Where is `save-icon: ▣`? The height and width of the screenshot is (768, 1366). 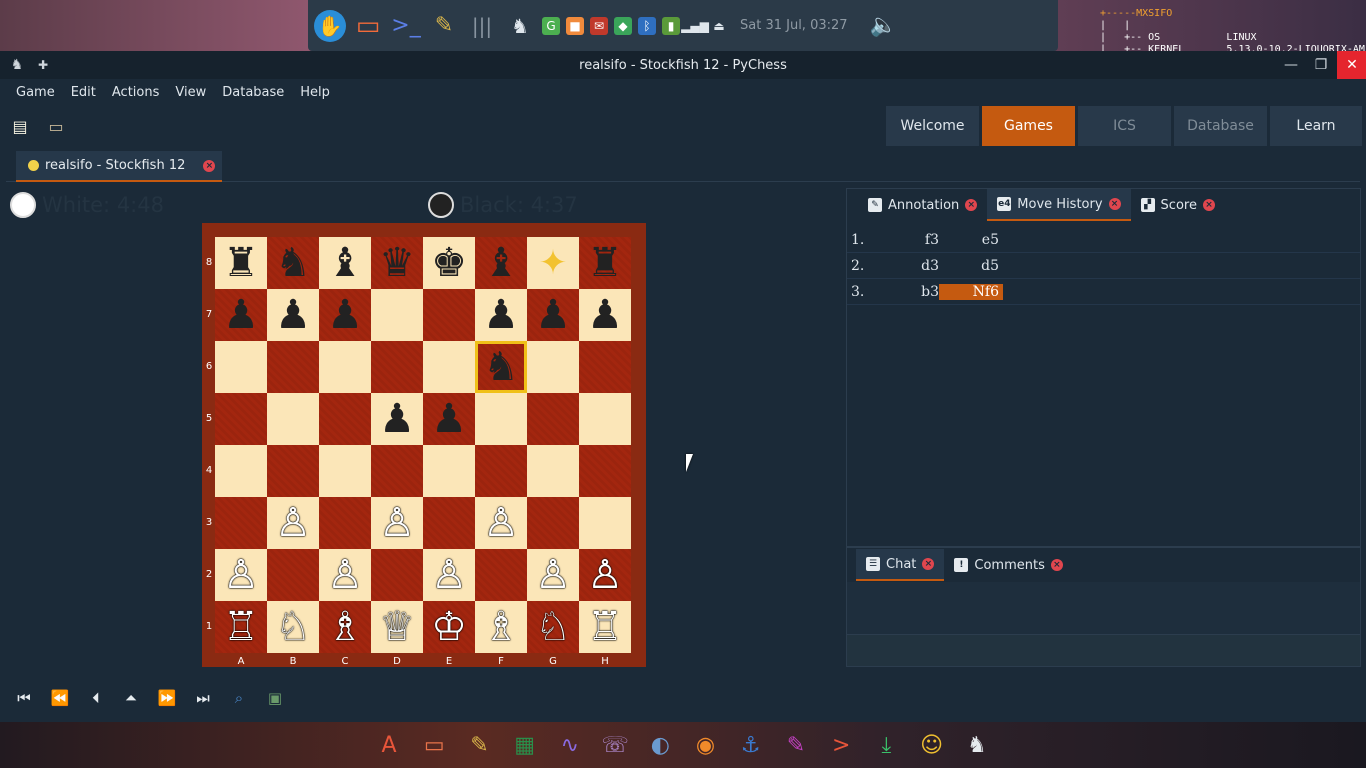
save-icon: ▣ is located at coordinates (275, 698).